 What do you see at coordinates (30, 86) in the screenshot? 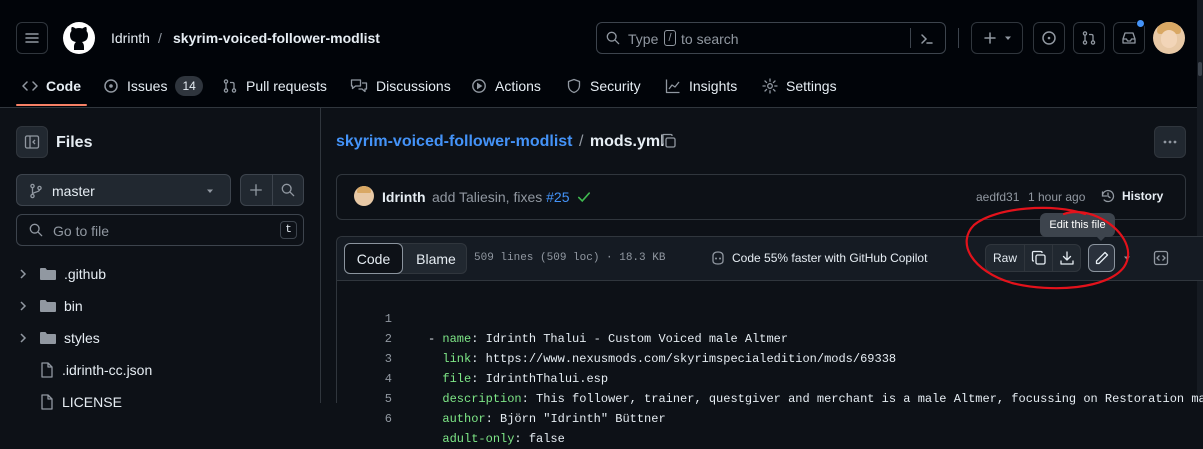
I see `code-icon` at bounding box center [30, 86].